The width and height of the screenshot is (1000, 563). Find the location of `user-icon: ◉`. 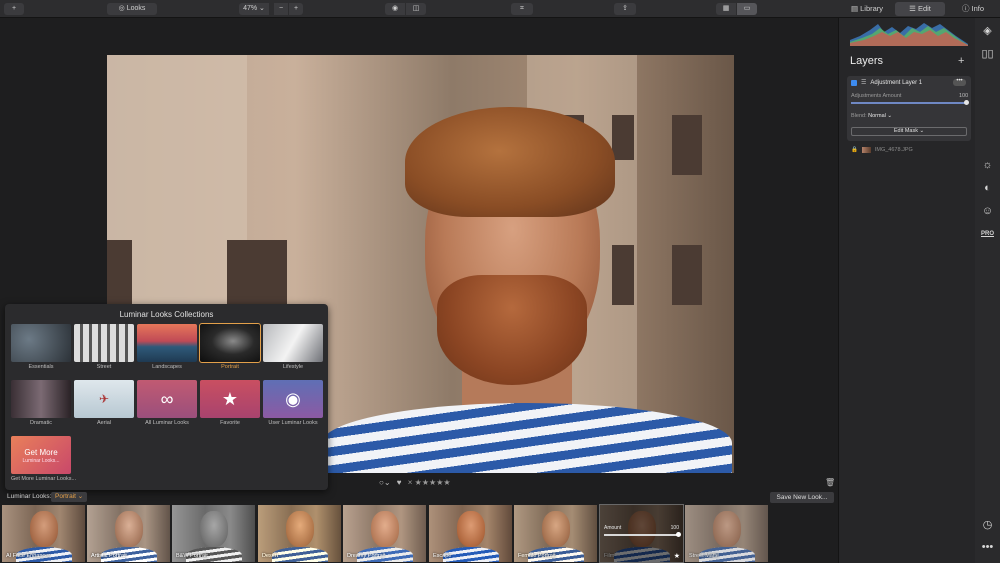

user-icon: ◉ is located at coordinates (293, 398).